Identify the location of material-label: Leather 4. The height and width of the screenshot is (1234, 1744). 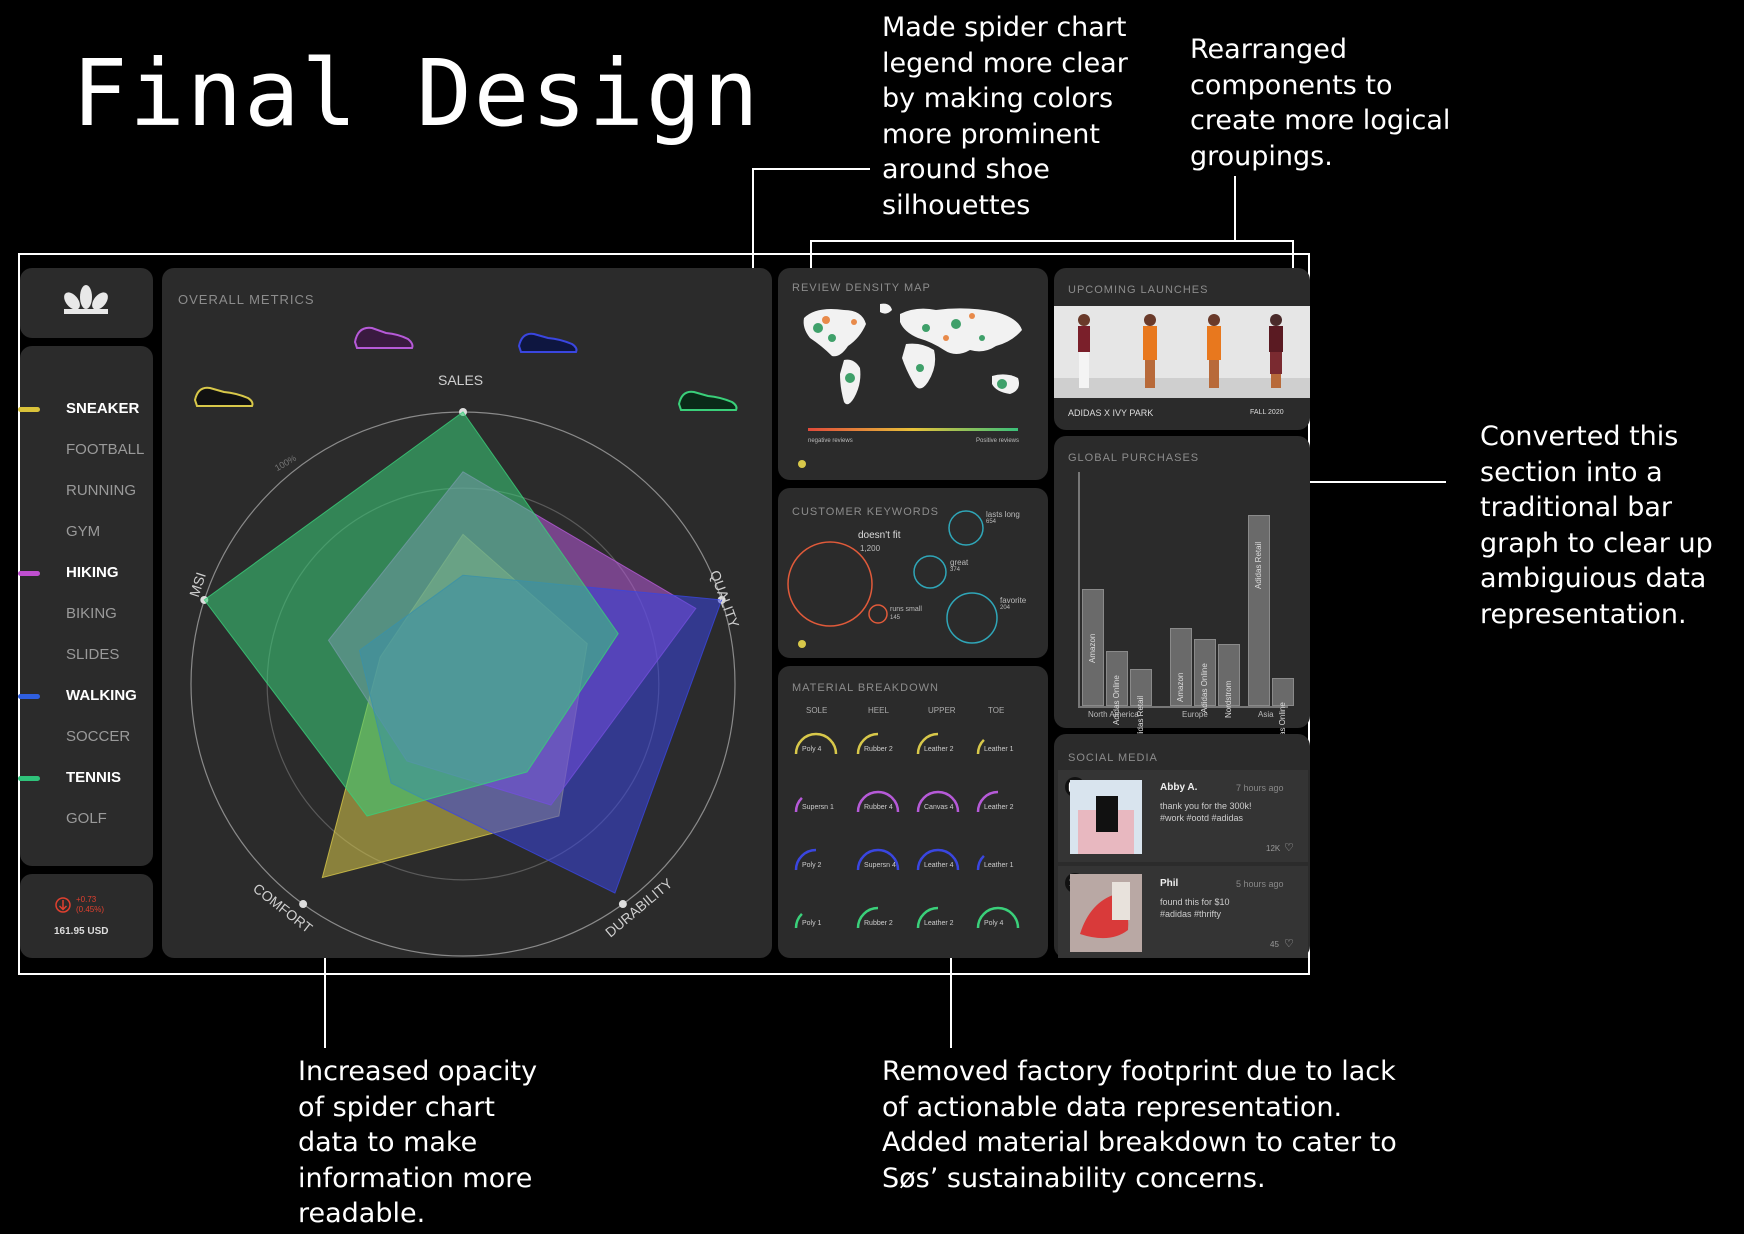
(939, 865).